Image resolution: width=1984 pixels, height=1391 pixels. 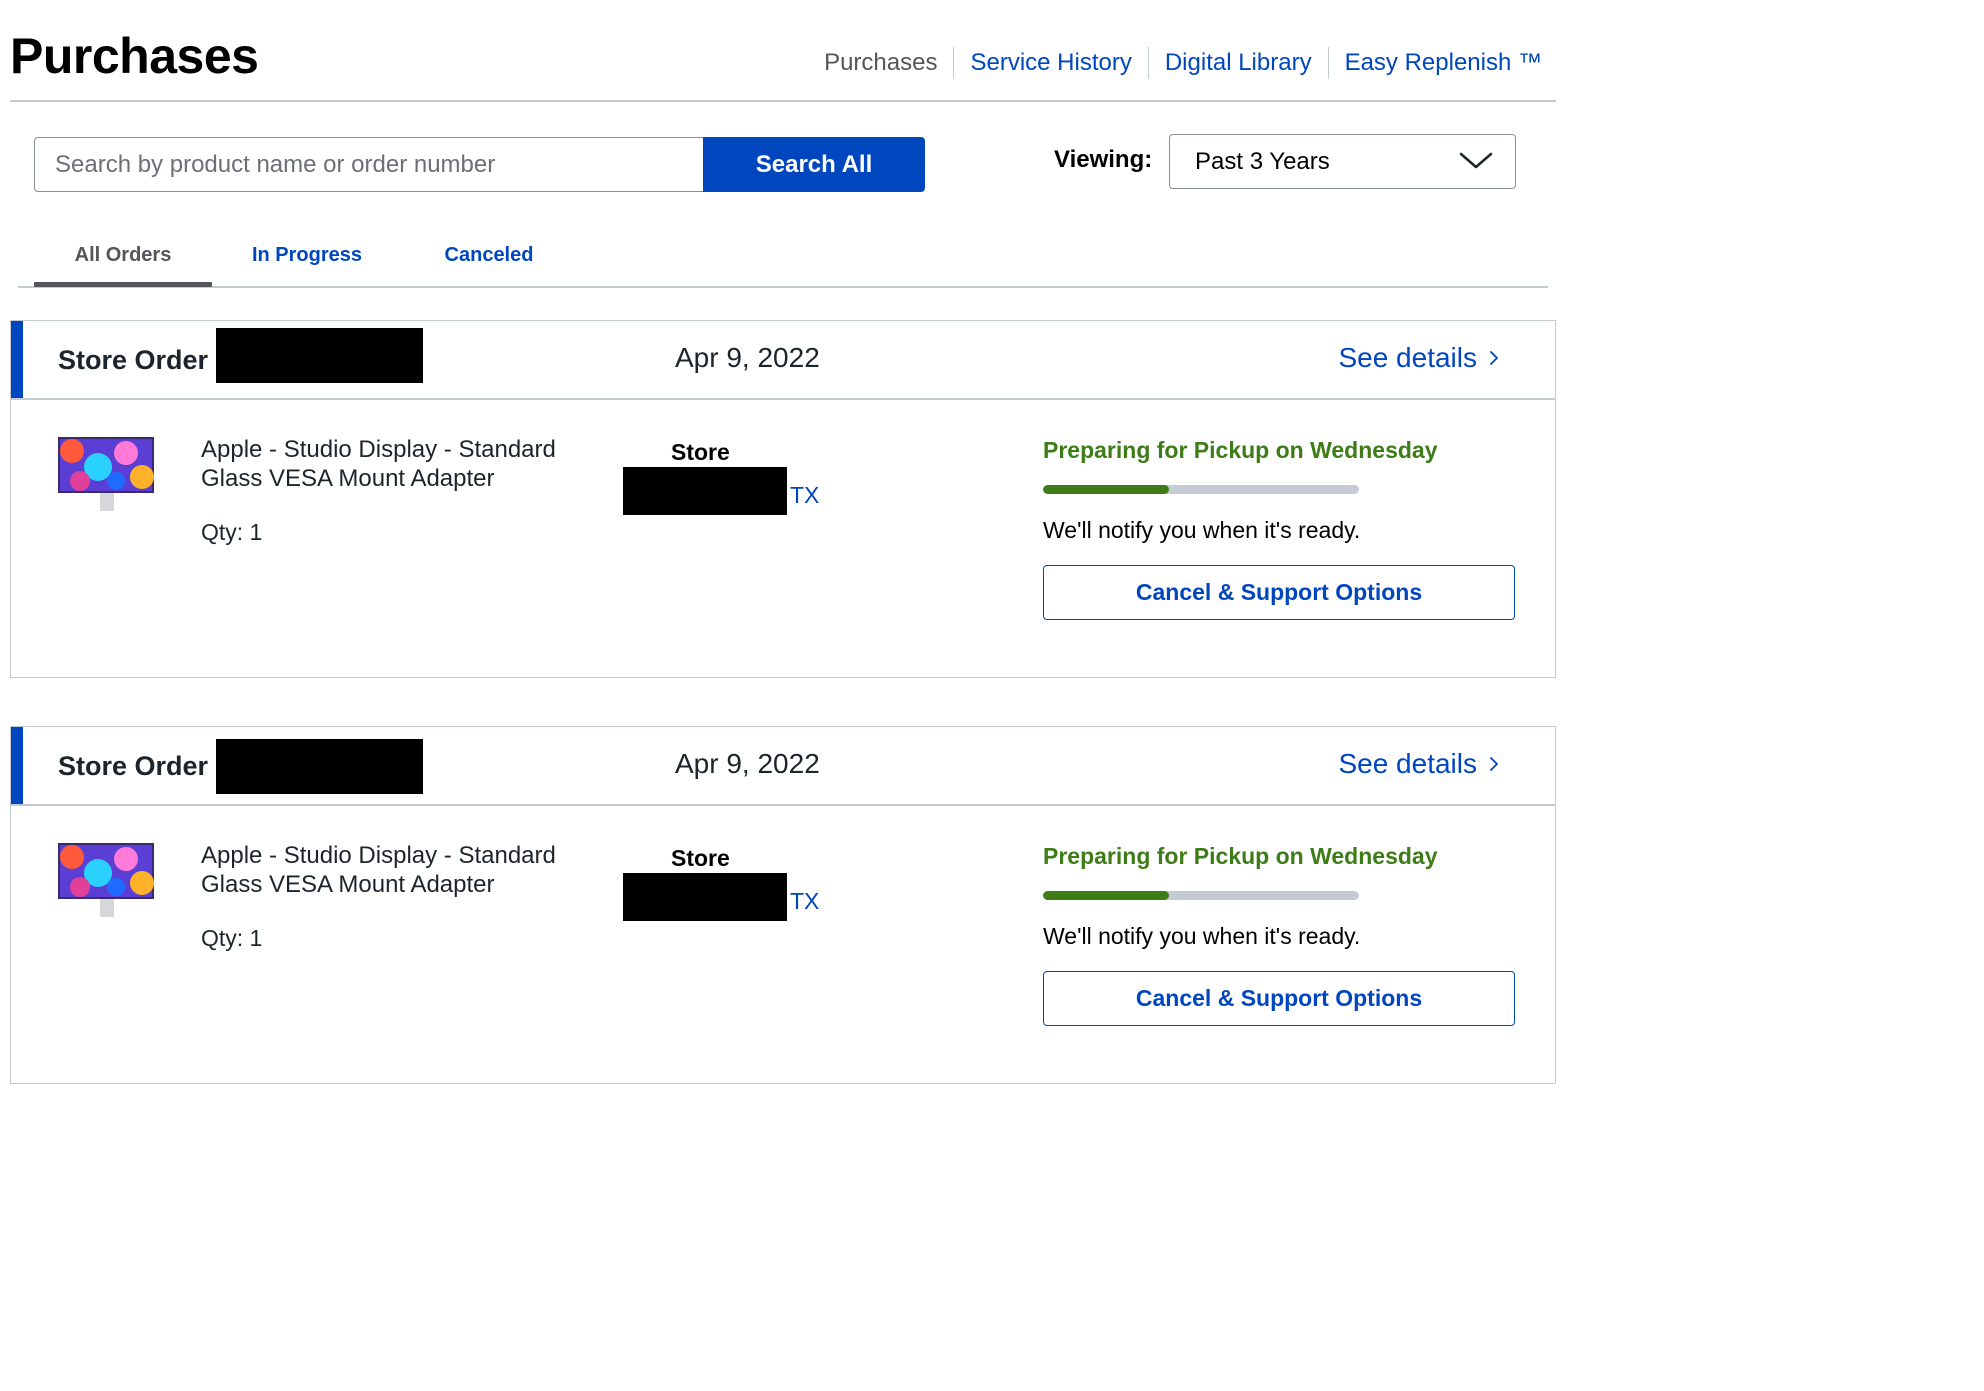 I want to click on page-title: Purchases, so click(x=134, y=56).